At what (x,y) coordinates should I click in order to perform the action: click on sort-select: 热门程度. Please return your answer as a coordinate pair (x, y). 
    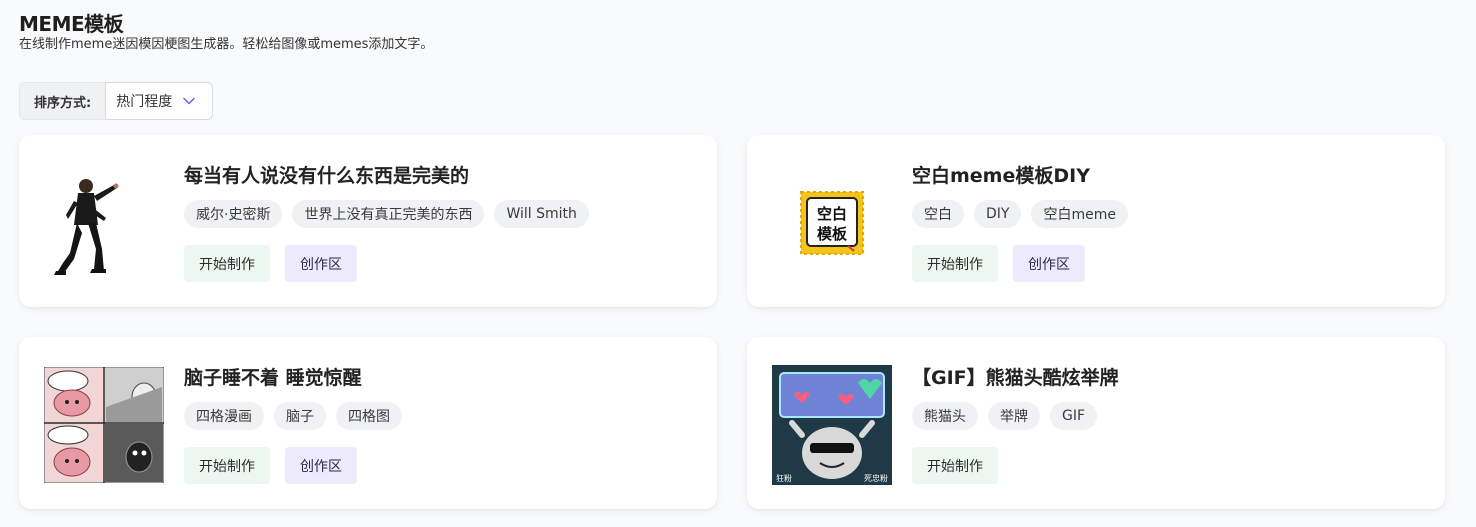
    Looking at the image, I should click on (159, 101).